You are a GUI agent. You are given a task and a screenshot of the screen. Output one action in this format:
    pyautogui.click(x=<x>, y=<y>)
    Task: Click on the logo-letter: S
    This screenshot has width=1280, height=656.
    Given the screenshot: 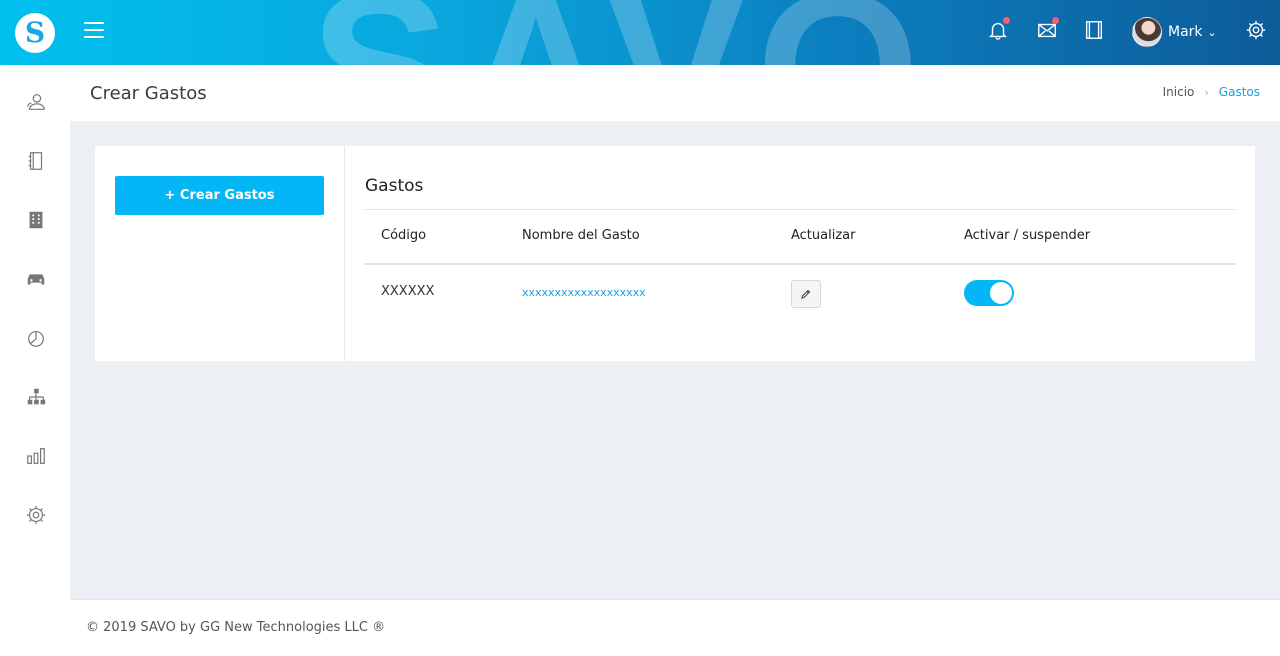 What is the action you would take?
    pyautogui.click(x=35, y=32)
    